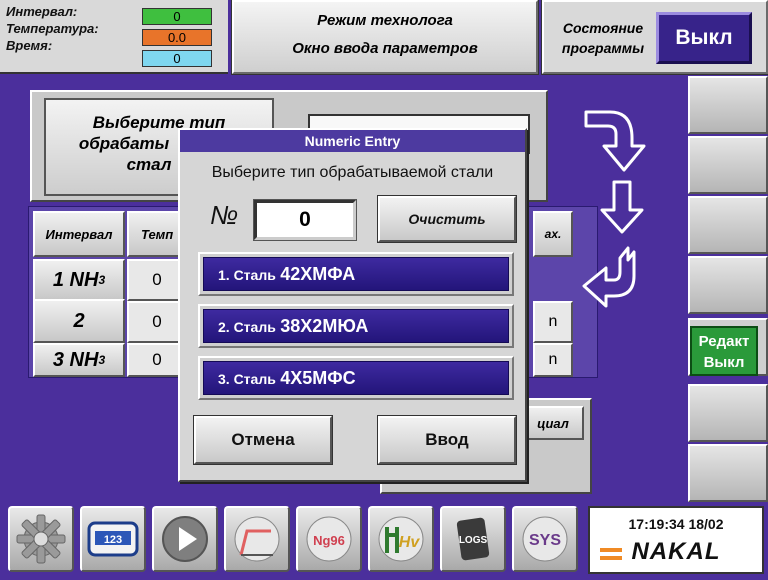 This screenshot has height=580, width=768. I want to click on dialog-title: Numeric Entry, so click(352, 141).